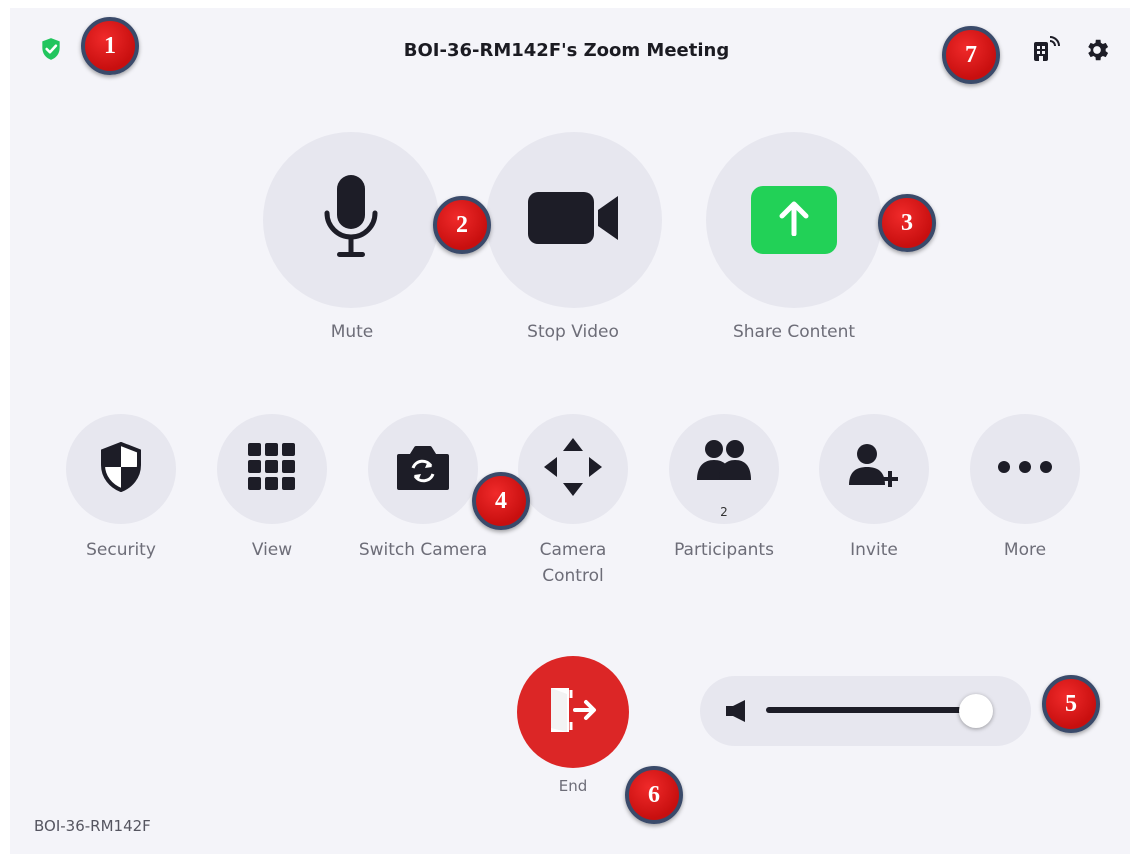 The width and height of the screenshot is (1133, 861). I want to click on stop-video-label: Stop Video, so click(573, 332).